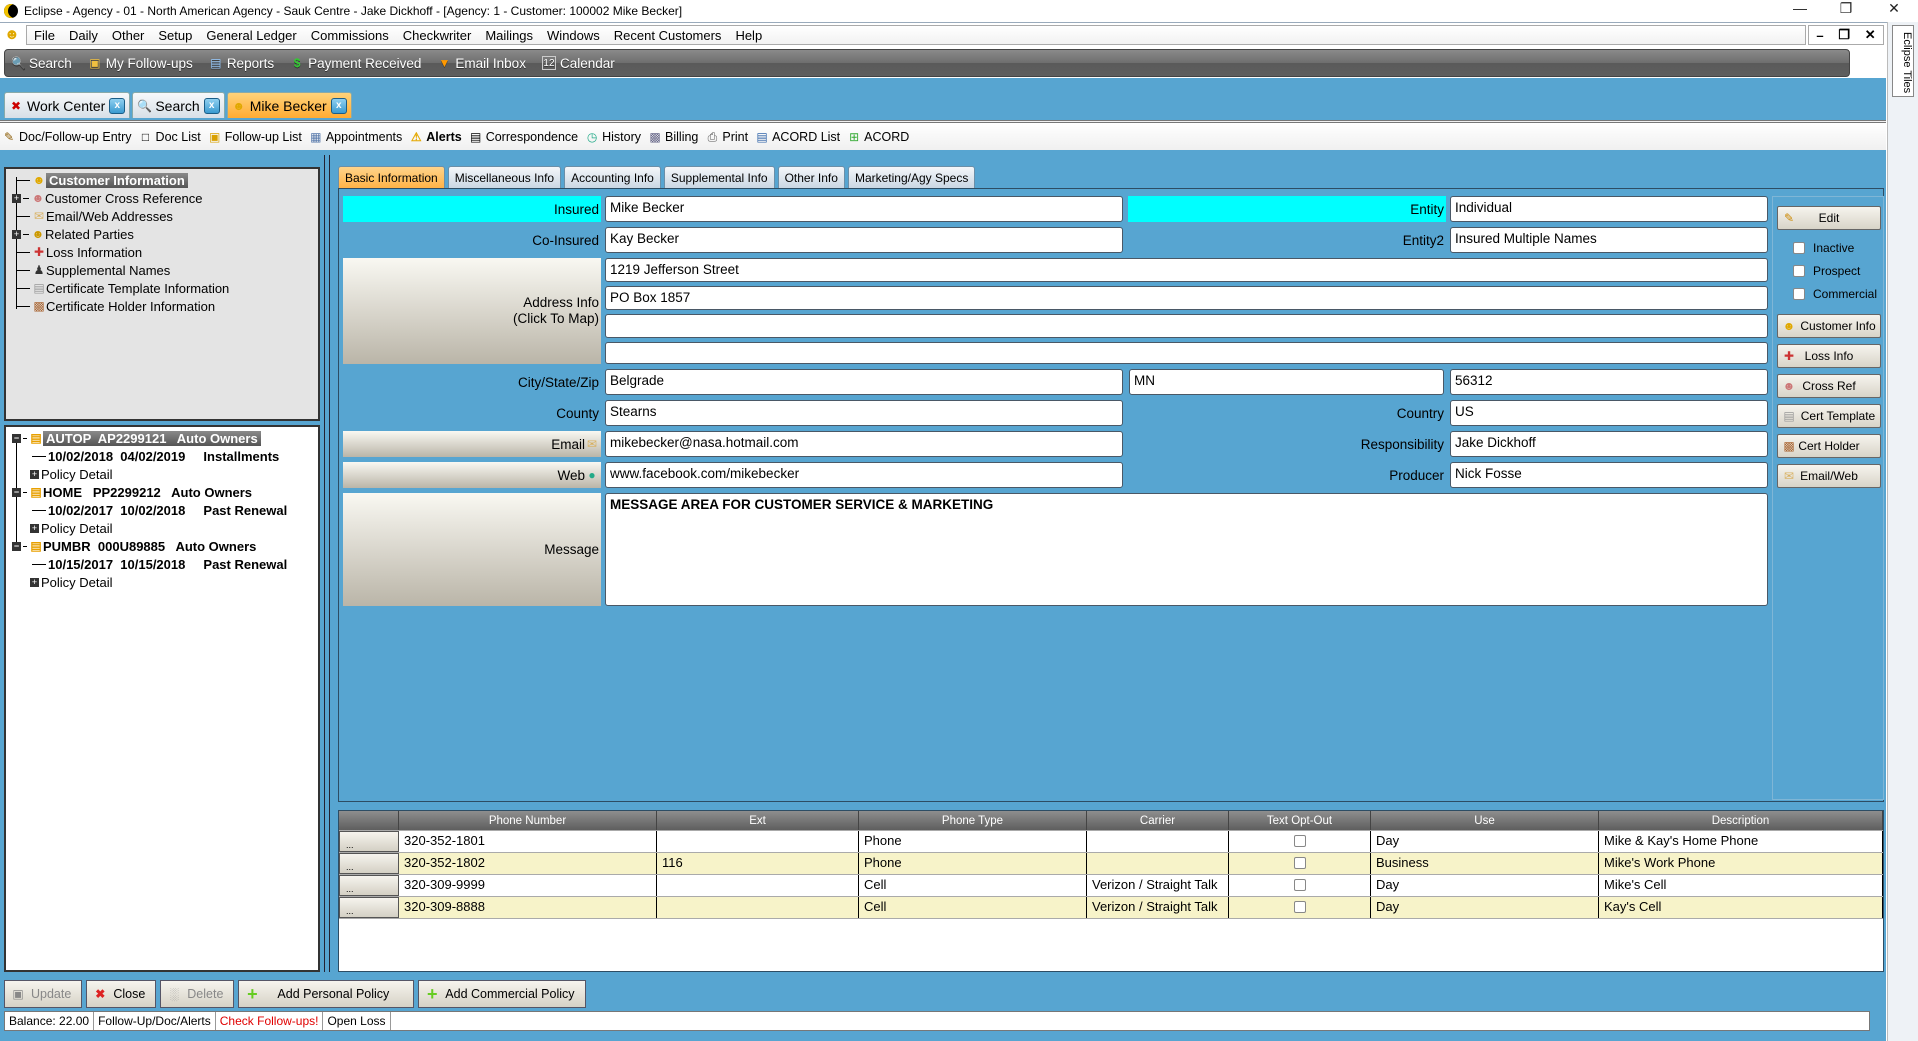 The height and width of the screenshot is (1041, 1918). What do you see at coordinates (1609, 209) in the screenshot?
I see `entity-field: Individual` at bounding box center [1609, 209].